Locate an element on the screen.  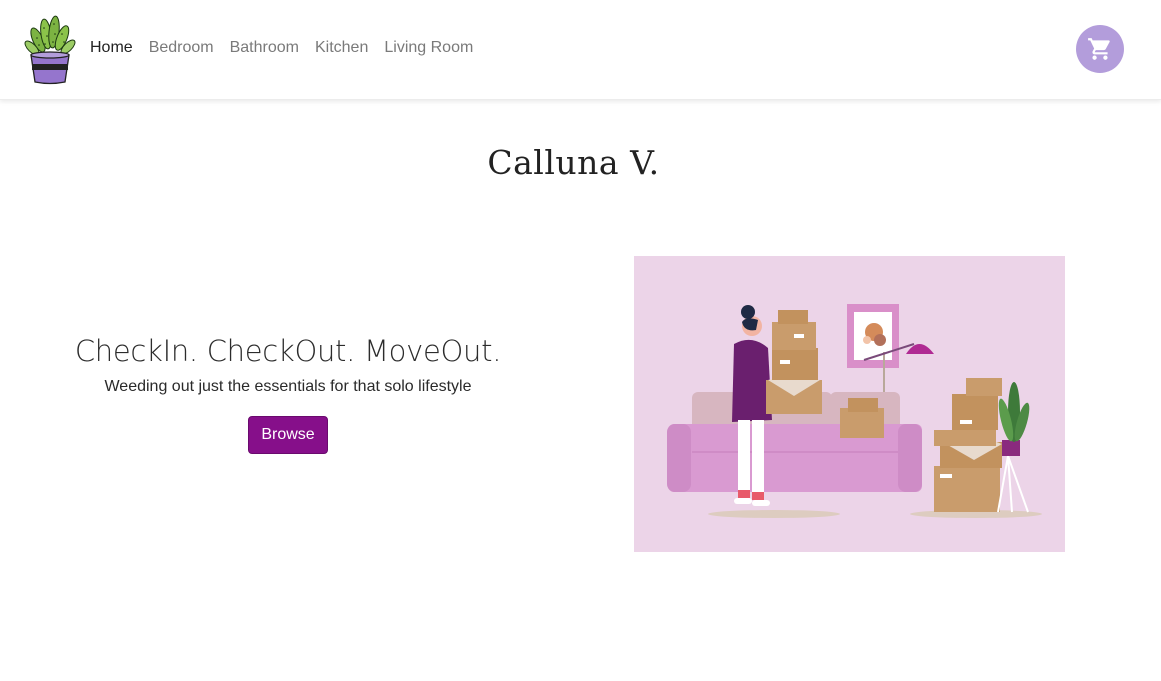
brand-title: Calluna V. is located at coordinates (573, 162).